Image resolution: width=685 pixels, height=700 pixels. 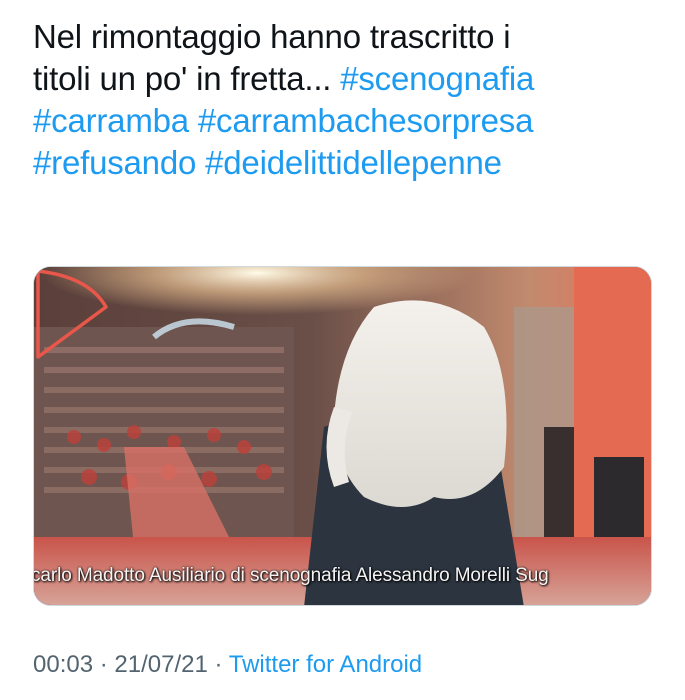 What do you see at coordinates (437, 78) in the screenshot?
I see `hashtag-scenognafia: #scenognafia` at bounding box center [437, 78].